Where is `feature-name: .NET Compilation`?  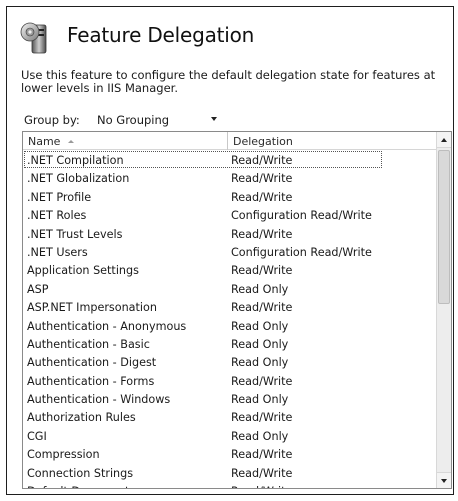 feature-name: .NET Compilation is located at coordinates (75, 160).